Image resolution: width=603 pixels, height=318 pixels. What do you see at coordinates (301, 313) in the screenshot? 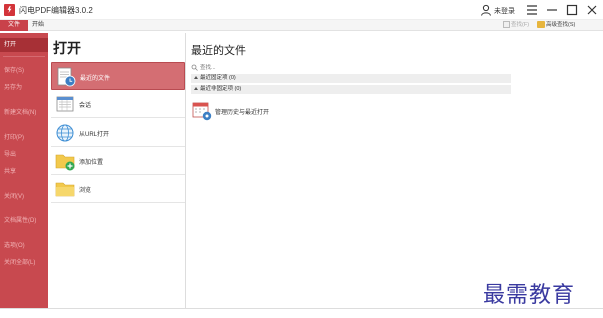
I see `bottom-strip` at bounding box center [301, 313].